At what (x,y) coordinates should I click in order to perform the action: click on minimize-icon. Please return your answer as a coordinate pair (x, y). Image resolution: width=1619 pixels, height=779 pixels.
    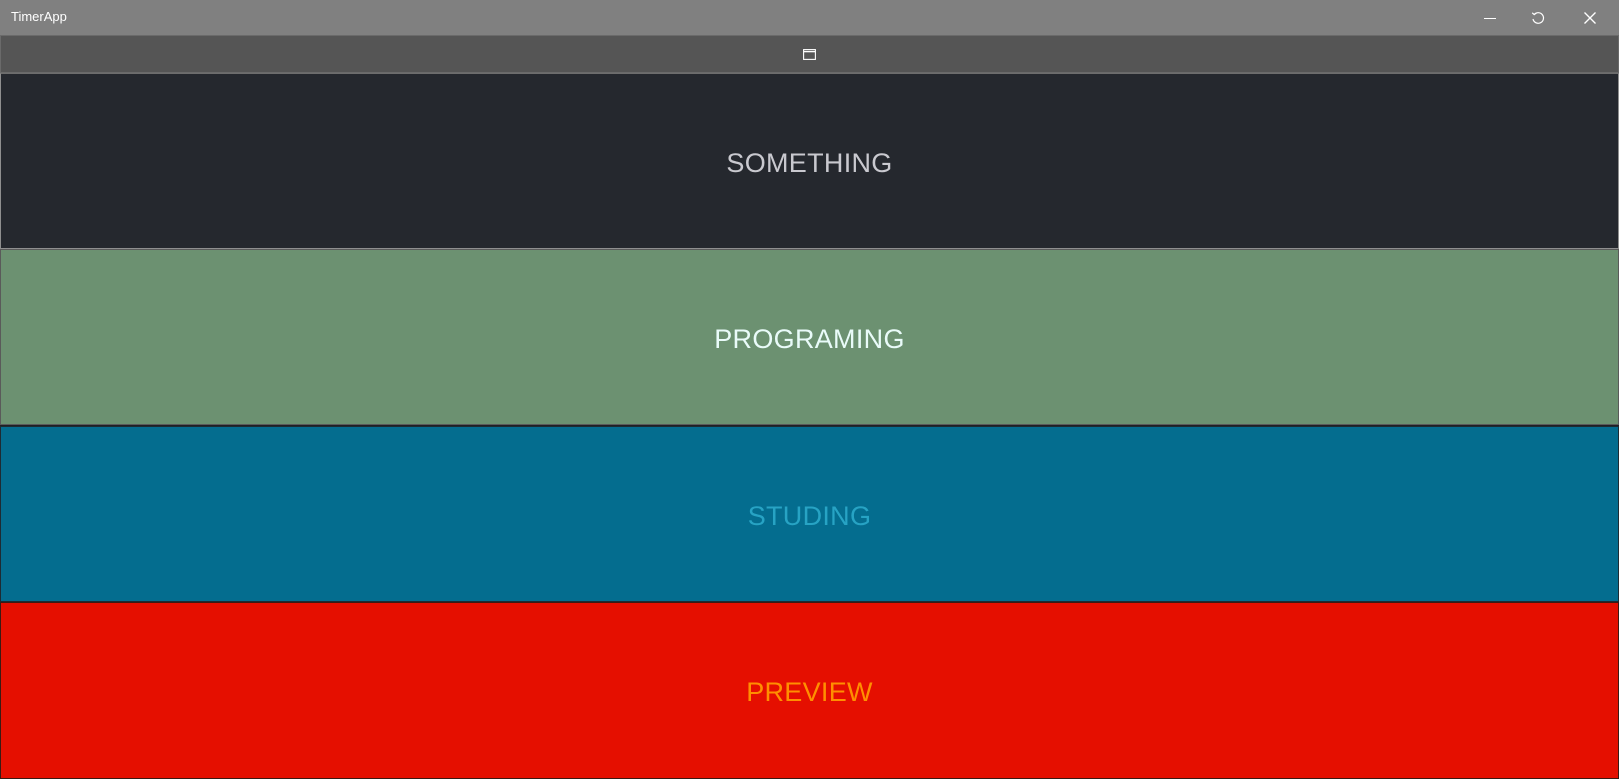
    Looking at the image, I should click on (1490, 18).